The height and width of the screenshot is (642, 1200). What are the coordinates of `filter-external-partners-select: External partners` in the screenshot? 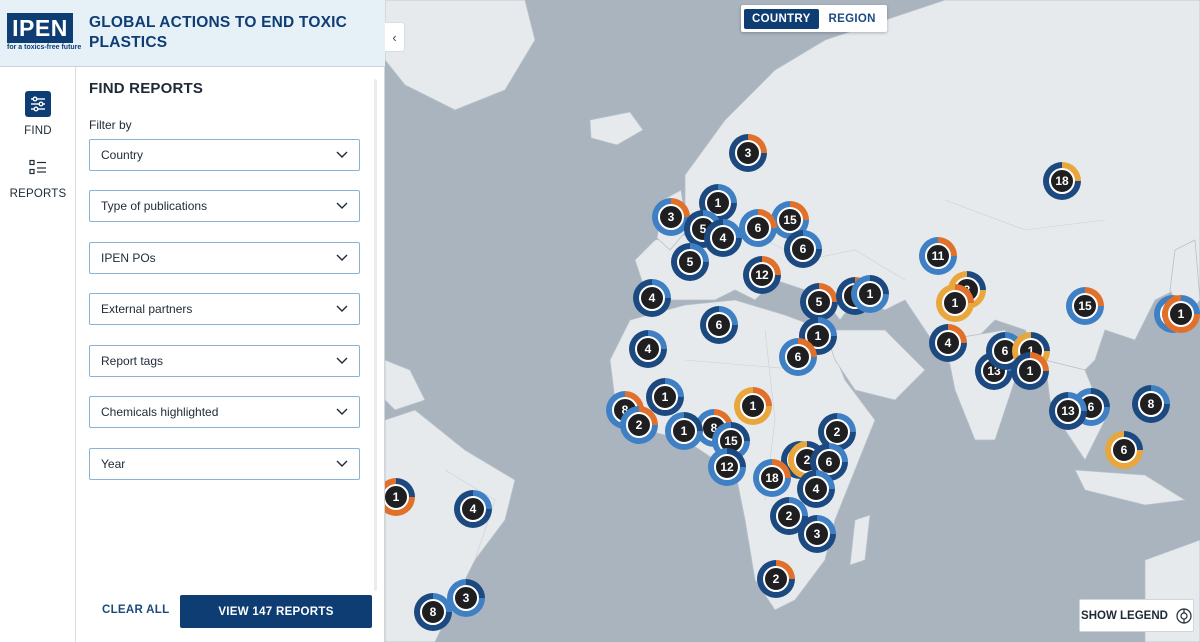 It's located at (224, 309).